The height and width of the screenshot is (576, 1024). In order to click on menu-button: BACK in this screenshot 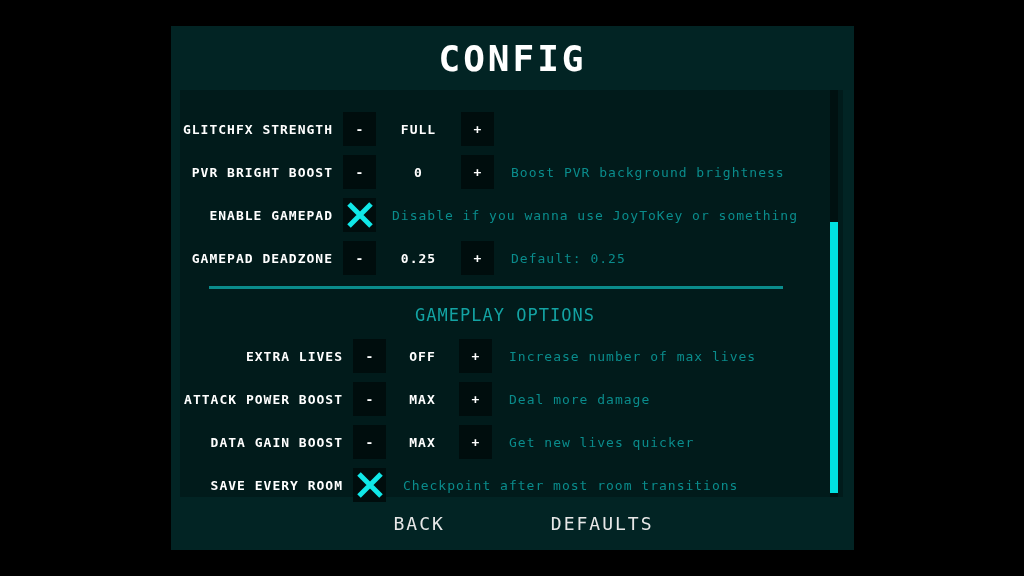, I will do `click(419, 523)`.